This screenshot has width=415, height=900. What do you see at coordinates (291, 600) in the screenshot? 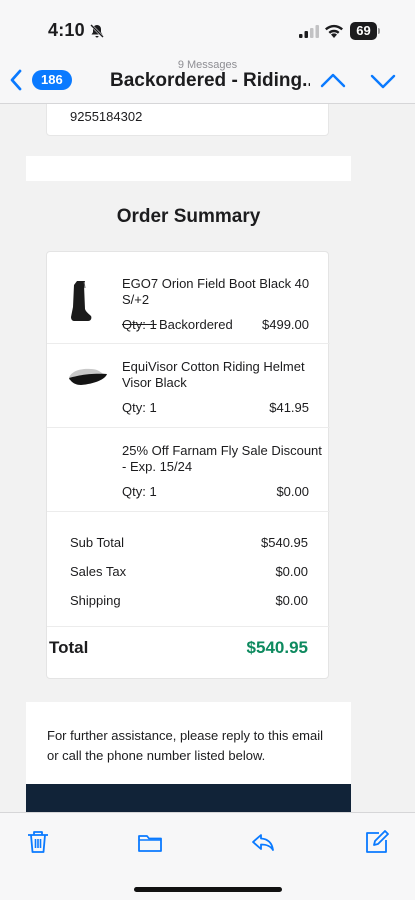
I see `shipping-value: $0.00` at bounding box center [291, 600].